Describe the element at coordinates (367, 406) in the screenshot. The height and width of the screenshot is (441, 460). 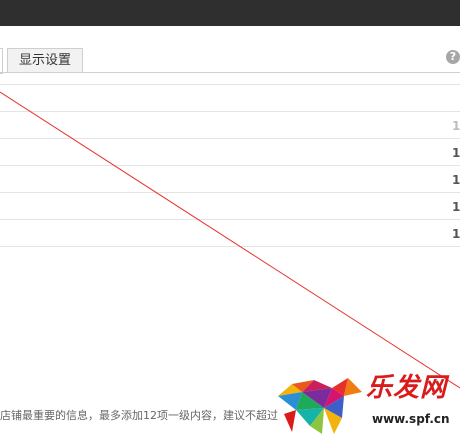
I see `watermark: 乐发网 www.spf.cn` at that location.